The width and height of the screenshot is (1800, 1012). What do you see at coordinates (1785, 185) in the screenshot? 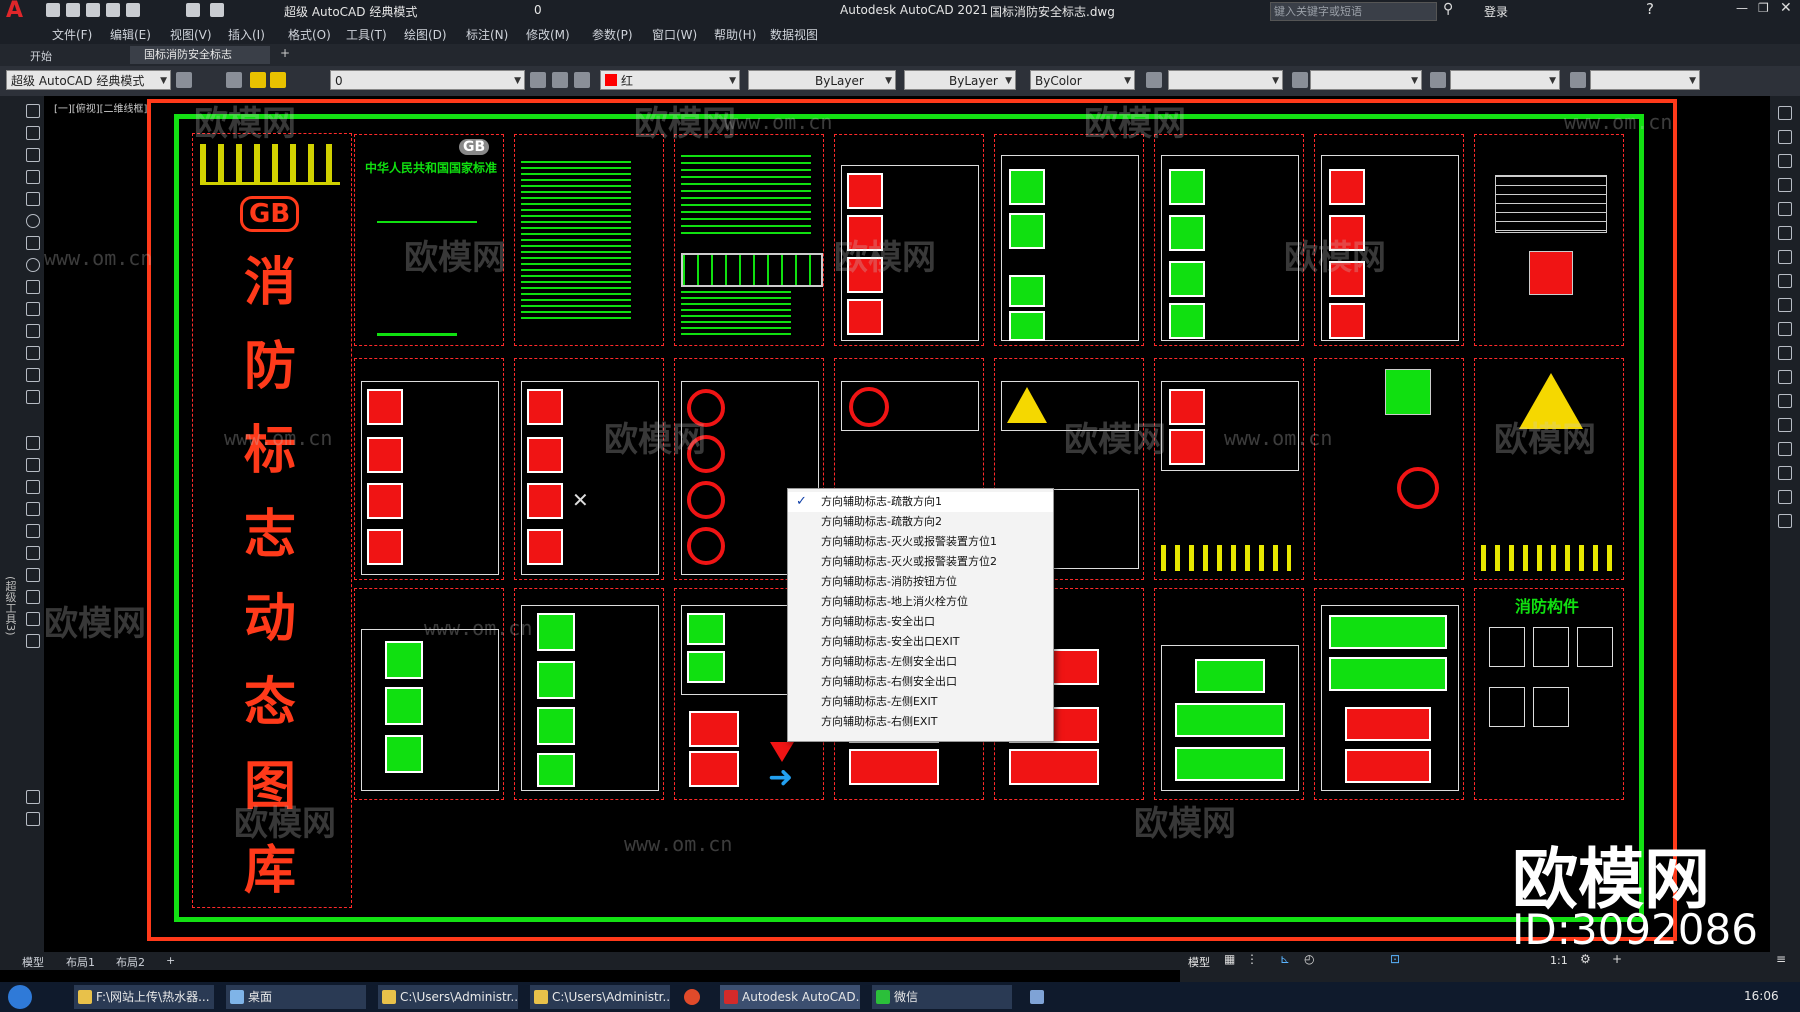
I see `offset-object-icon` at bounding box center [1785, 185].